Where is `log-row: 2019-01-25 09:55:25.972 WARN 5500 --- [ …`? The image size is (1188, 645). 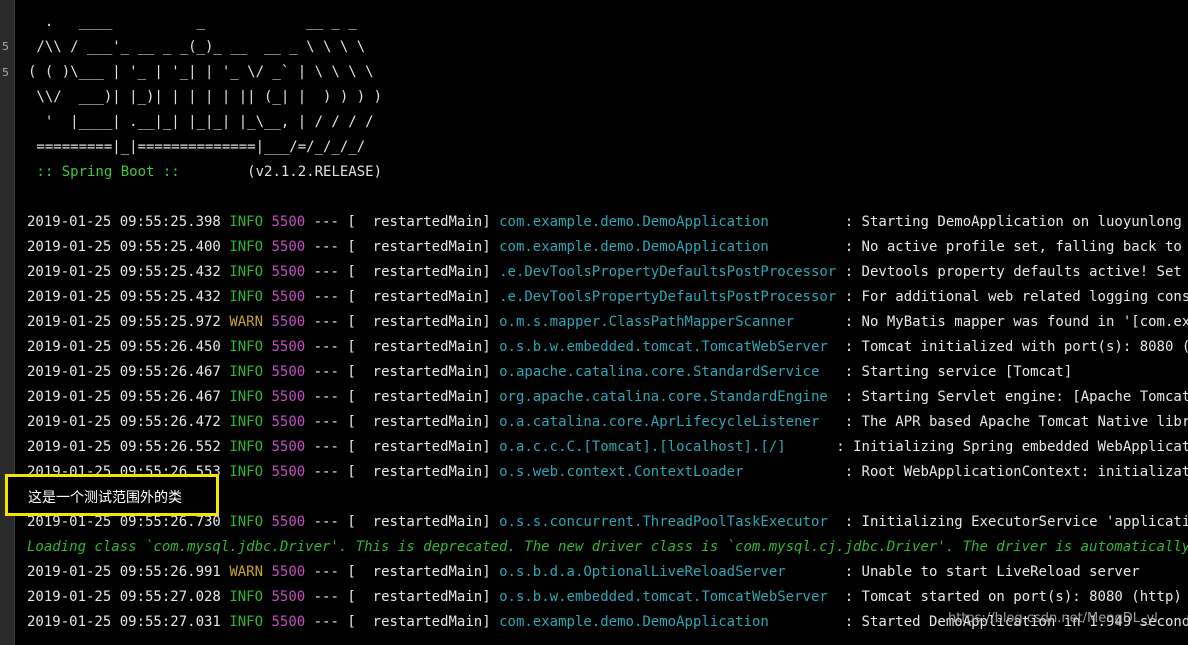 log-row: 2019-01-25 09:55:25.972 WARN 5500 --- [ … is located at coordinates (607, 322).